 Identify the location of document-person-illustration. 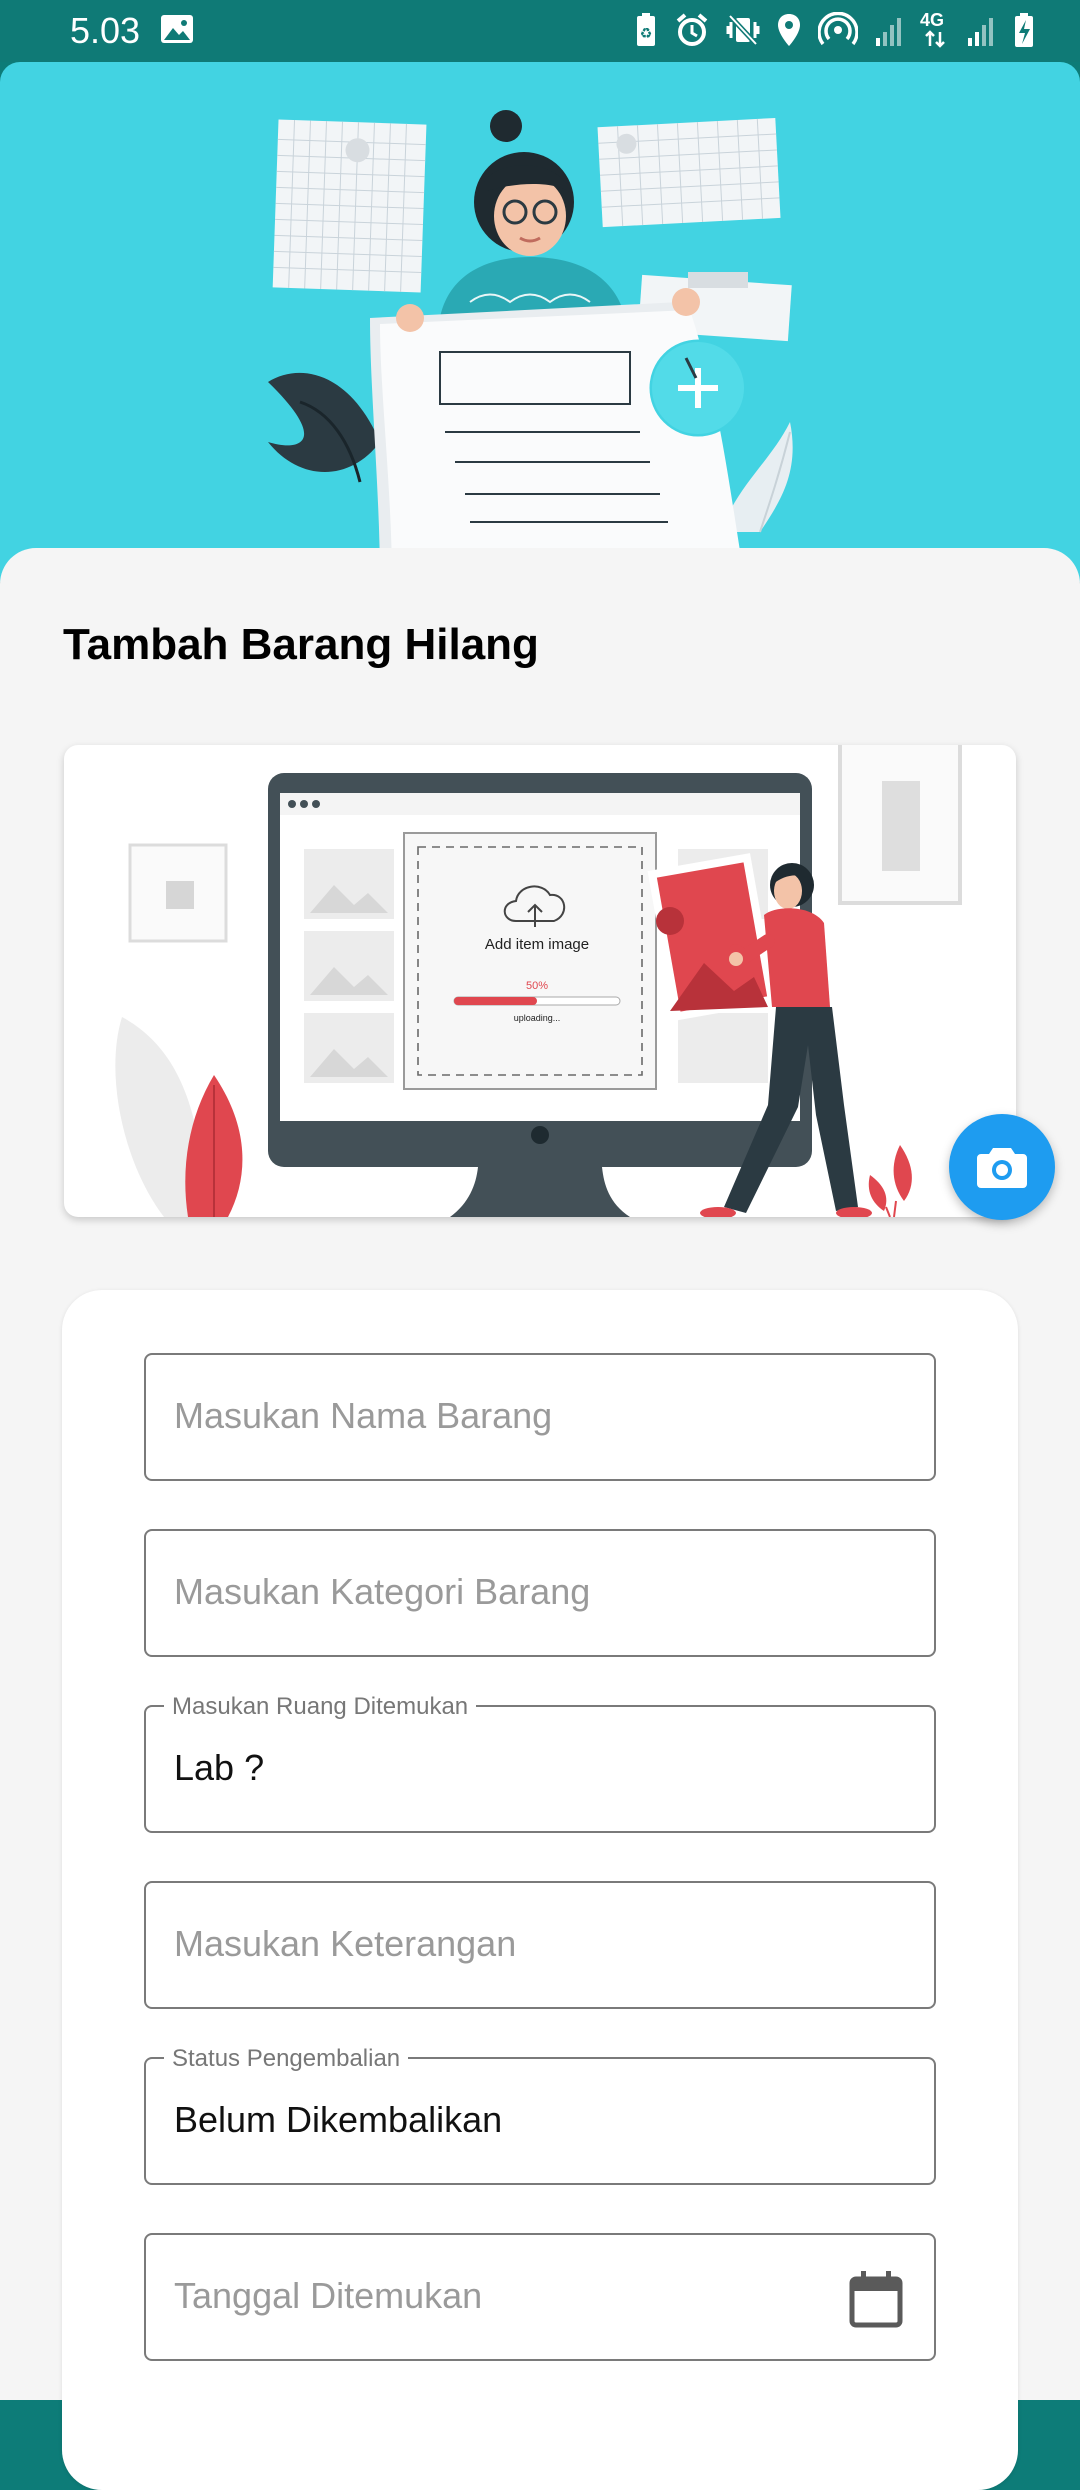
(530, 346).